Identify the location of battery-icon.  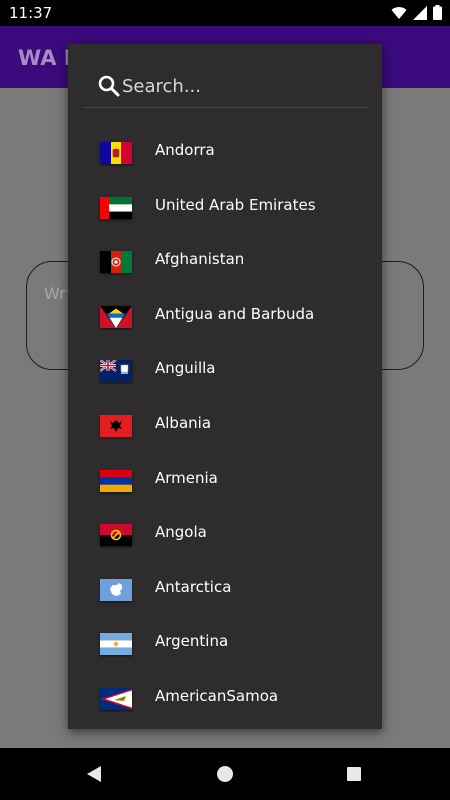
(437, 15).